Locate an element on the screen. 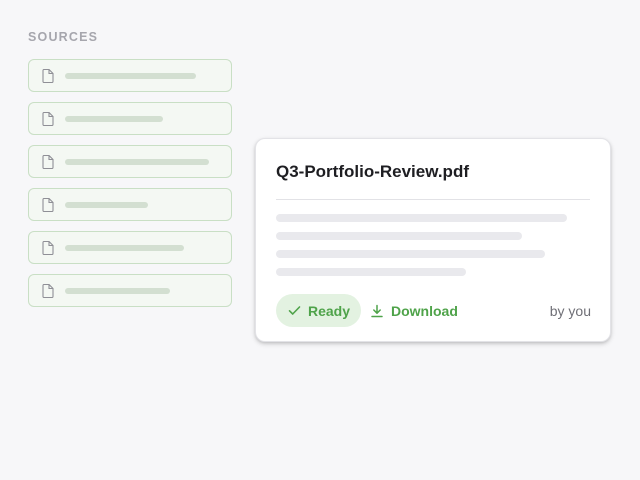  file-title: Q3-Portfolio-Review.pdf is located at coordinates (372, 171).